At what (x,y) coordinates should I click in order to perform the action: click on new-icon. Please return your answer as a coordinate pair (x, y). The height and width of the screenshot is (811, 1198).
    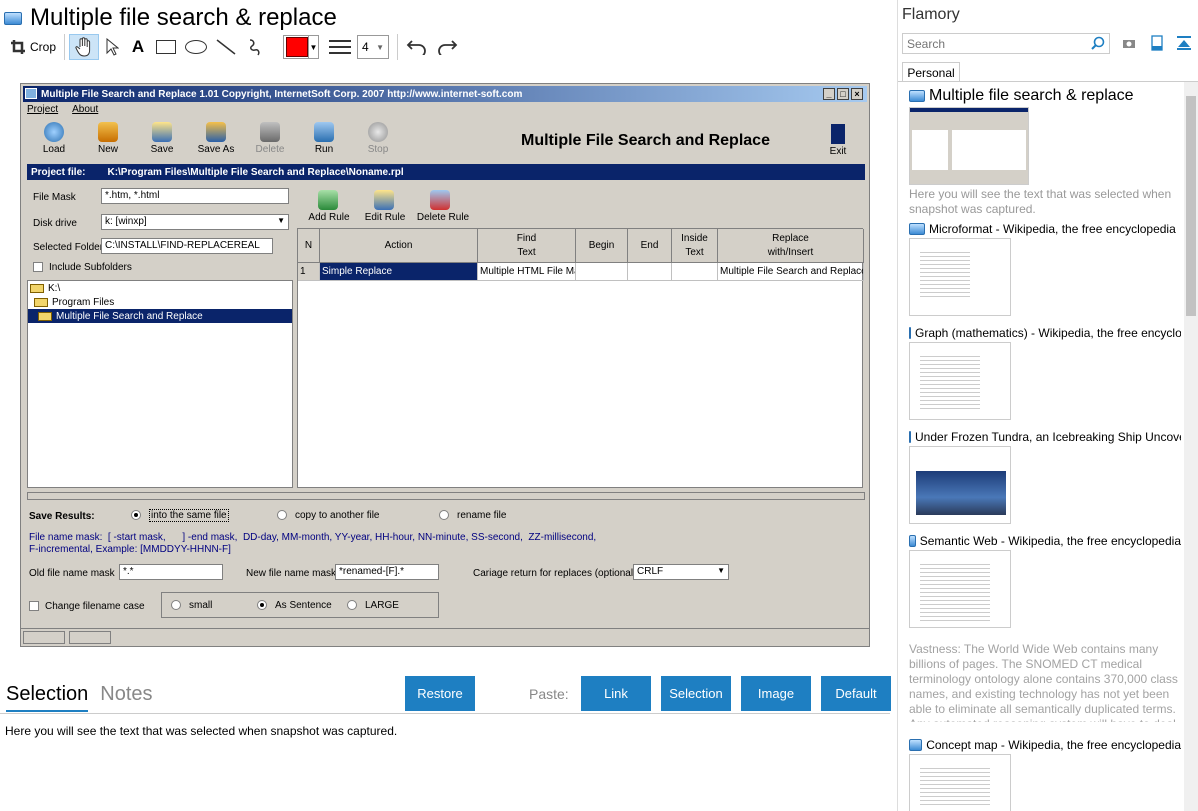
    Looking at the image, I should click on (108, 132).